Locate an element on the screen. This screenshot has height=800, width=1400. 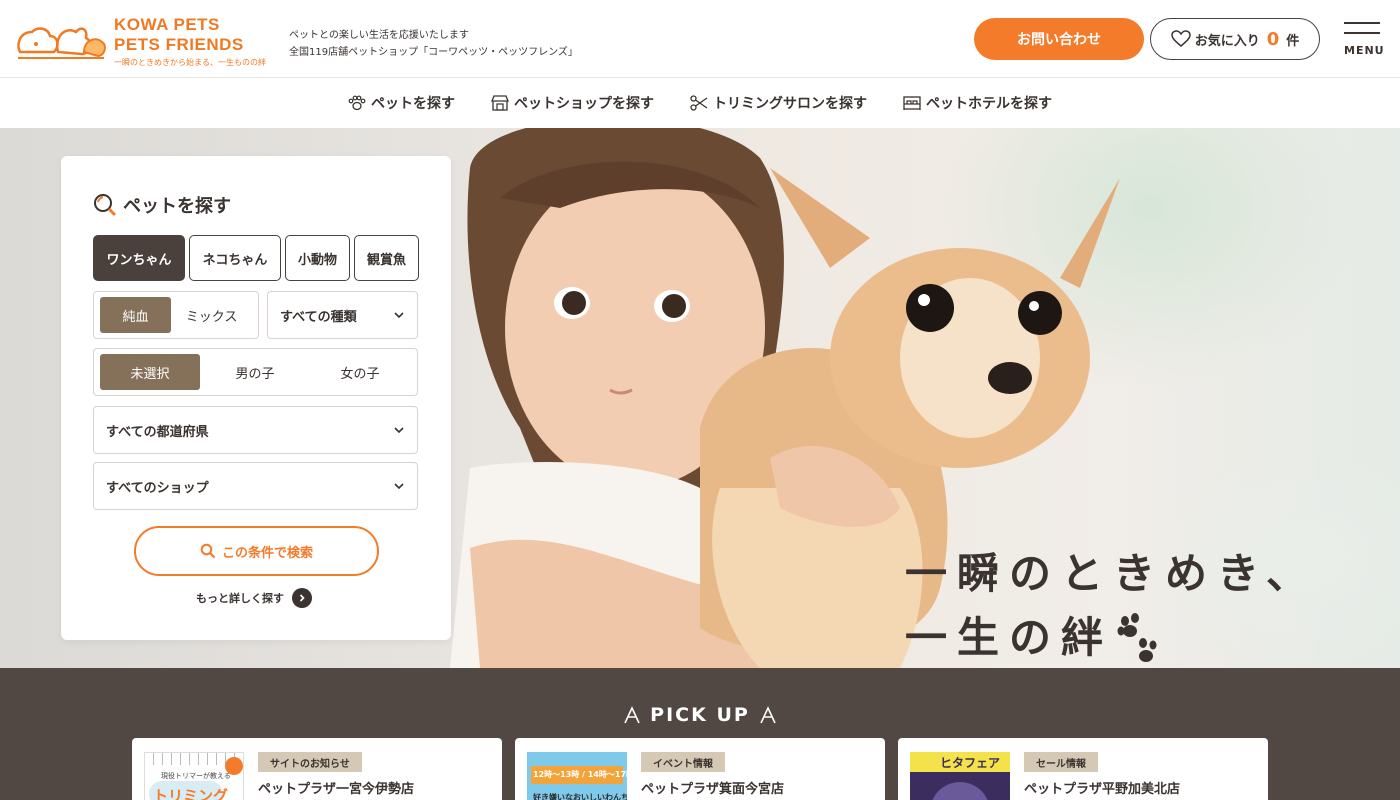
hero-catch-line1: 一瞬のときめき、 is located at coordinates (1112, 573).